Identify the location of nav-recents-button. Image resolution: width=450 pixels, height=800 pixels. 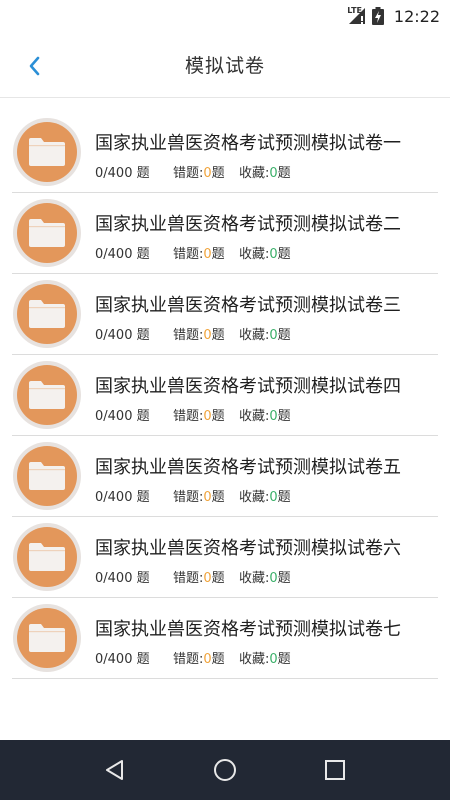
(335, 770).